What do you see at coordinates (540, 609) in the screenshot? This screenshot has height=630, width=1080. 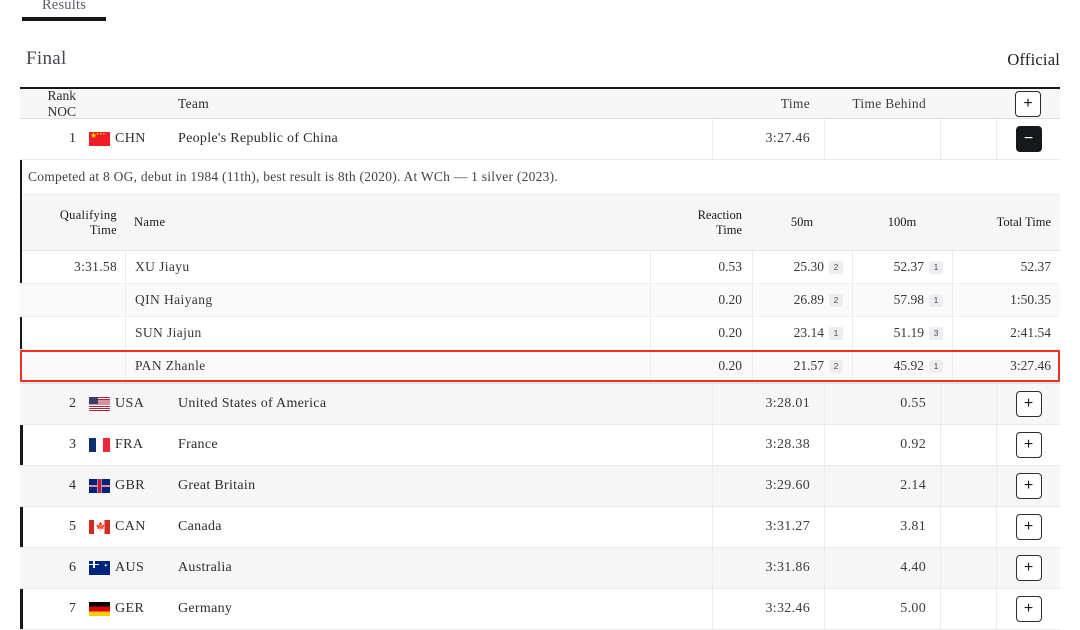 I see `table-row: 7 GER Germany 3:32.46 5.00 +` at bounding box center [540, 609].